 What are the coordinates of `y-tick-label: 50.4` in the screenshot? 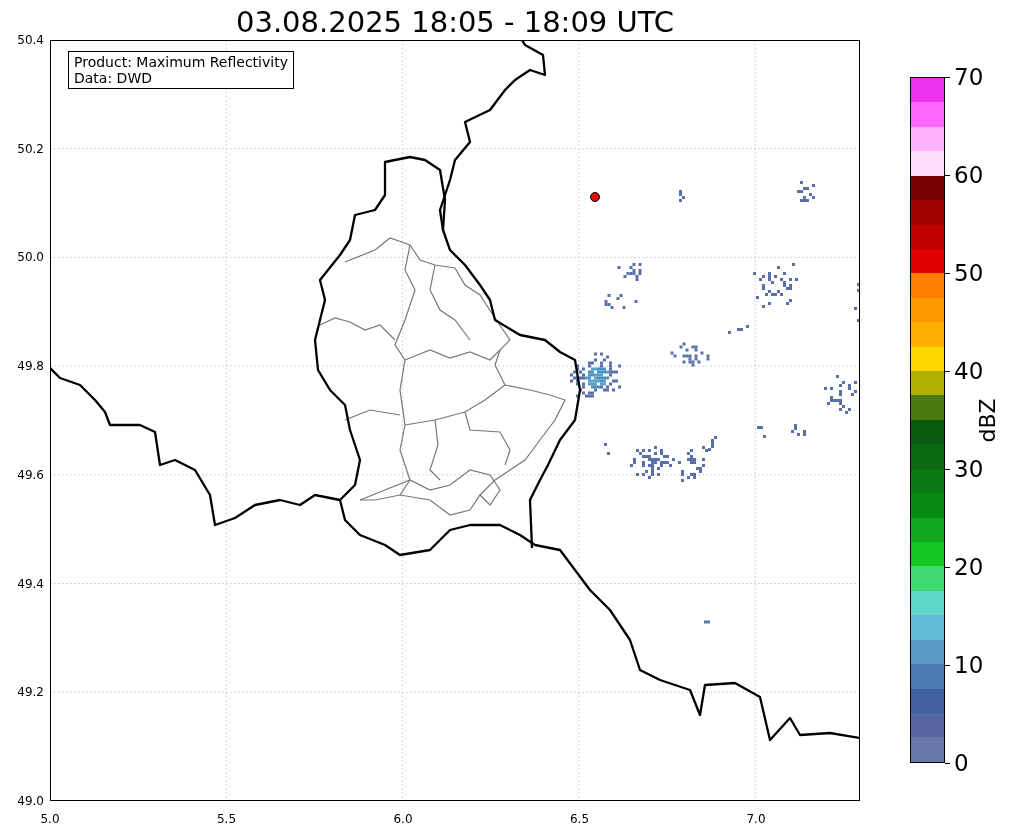 It's located at (31, 40).